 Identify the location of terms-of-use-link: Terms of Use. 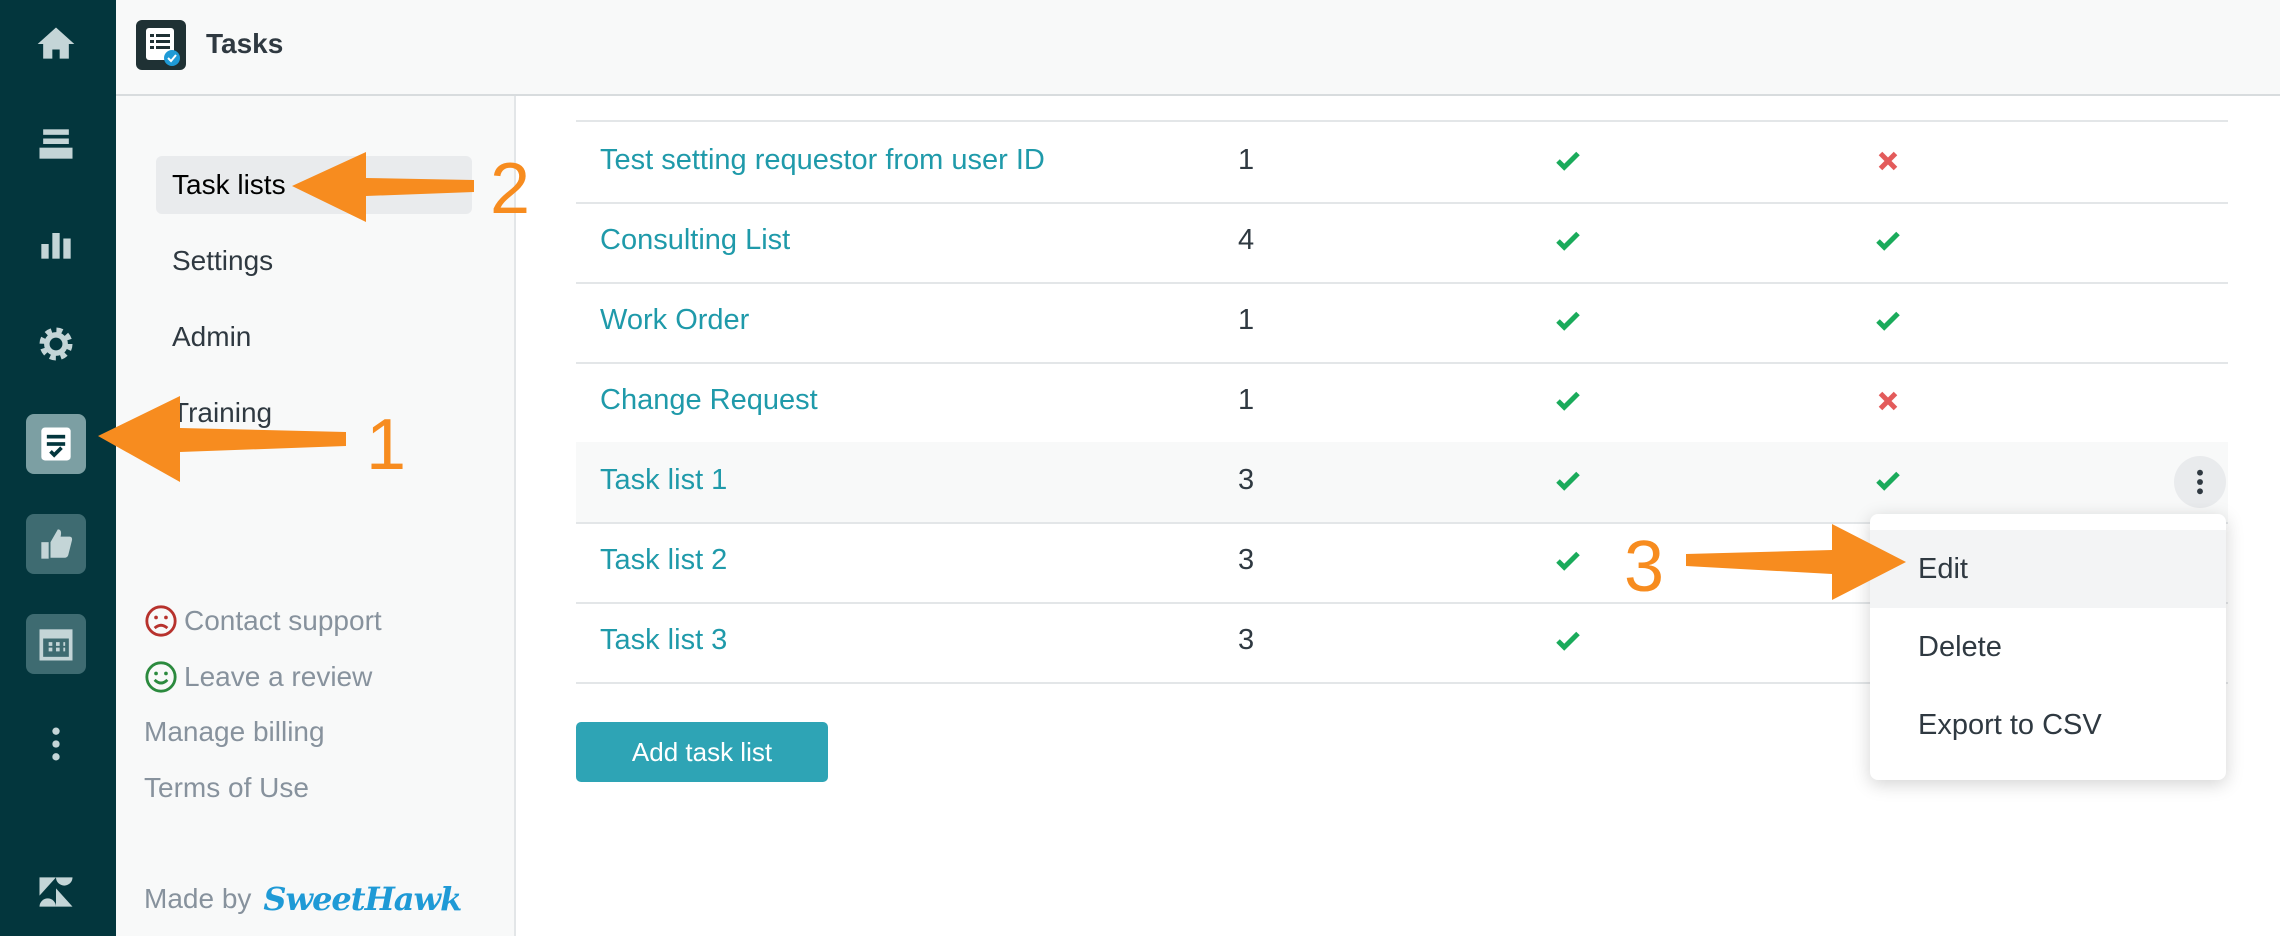
(226, 788).